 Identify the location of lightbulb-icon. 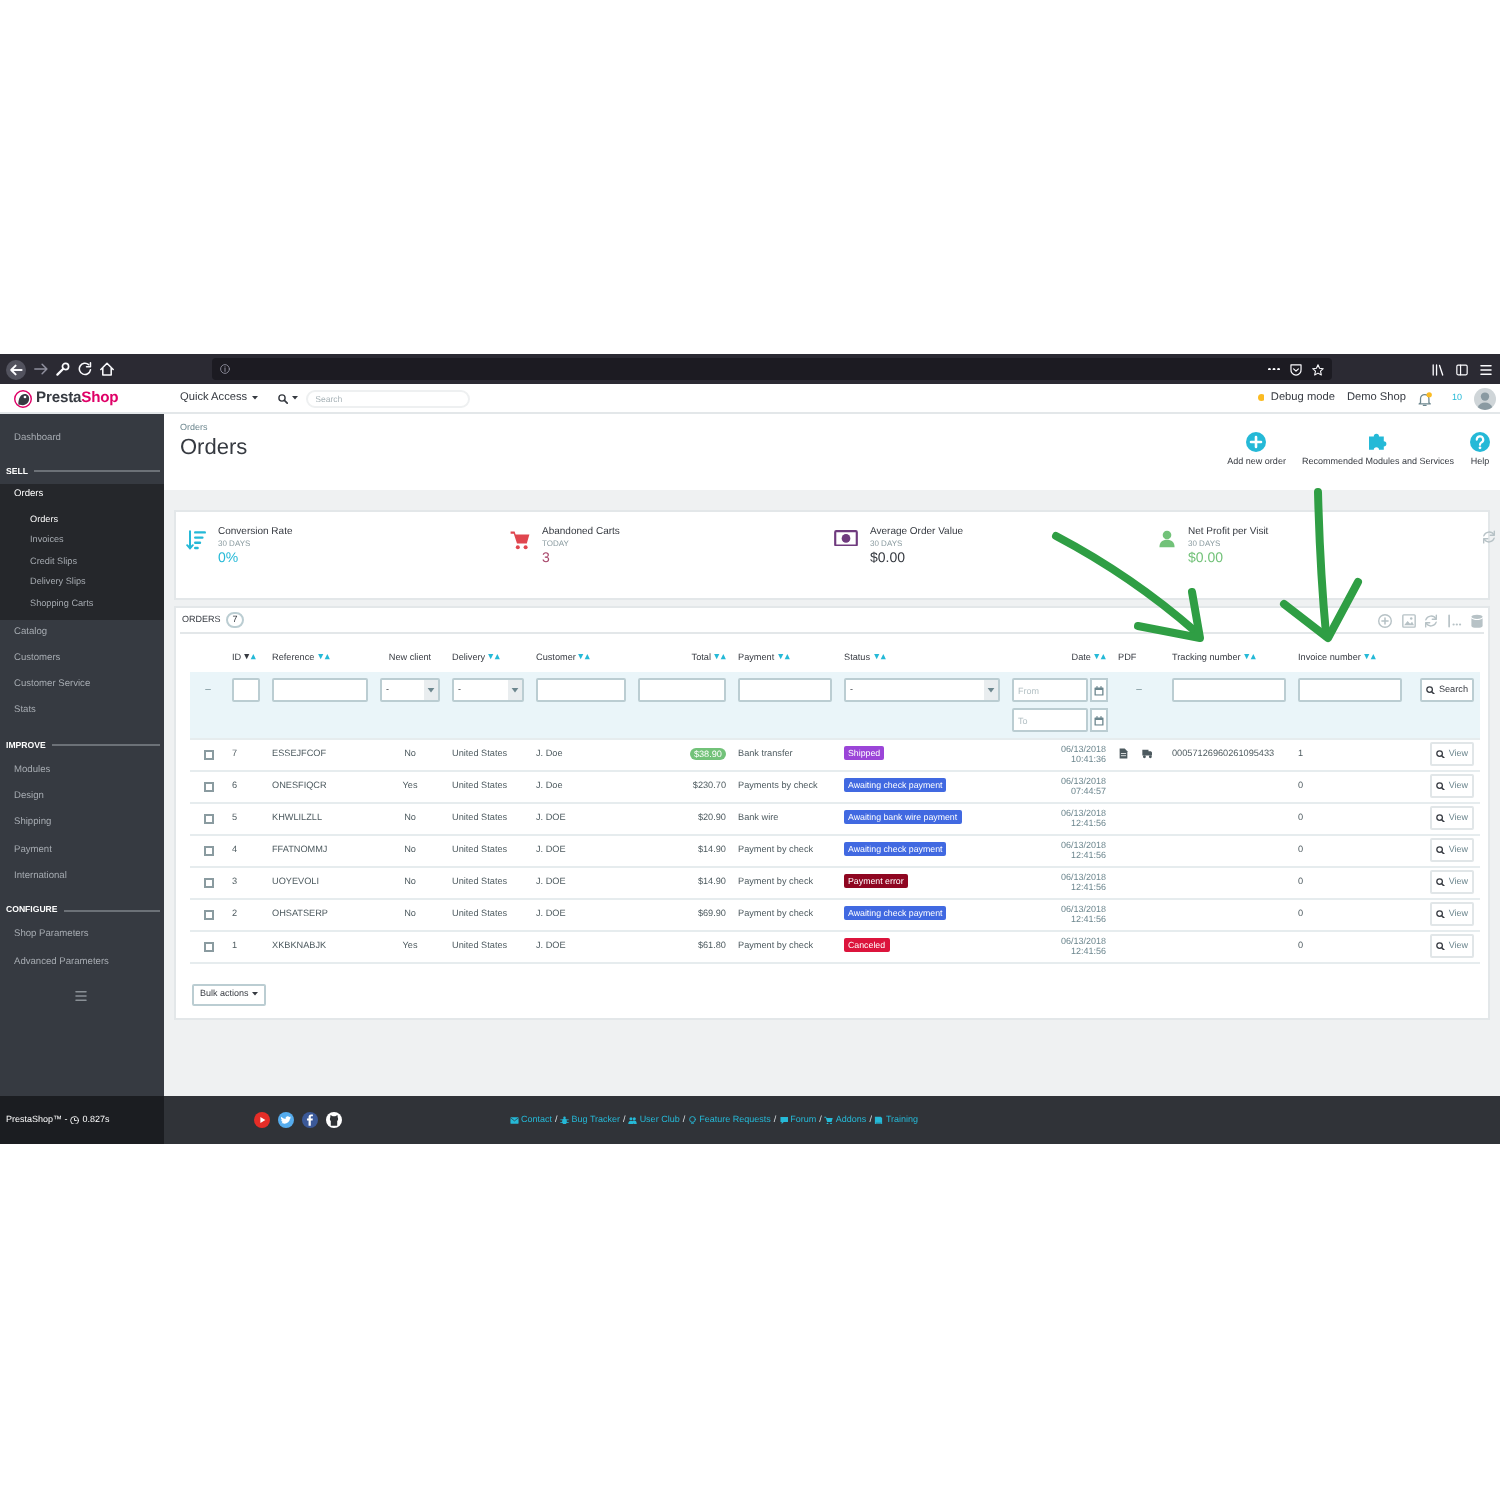
(693, 1120).